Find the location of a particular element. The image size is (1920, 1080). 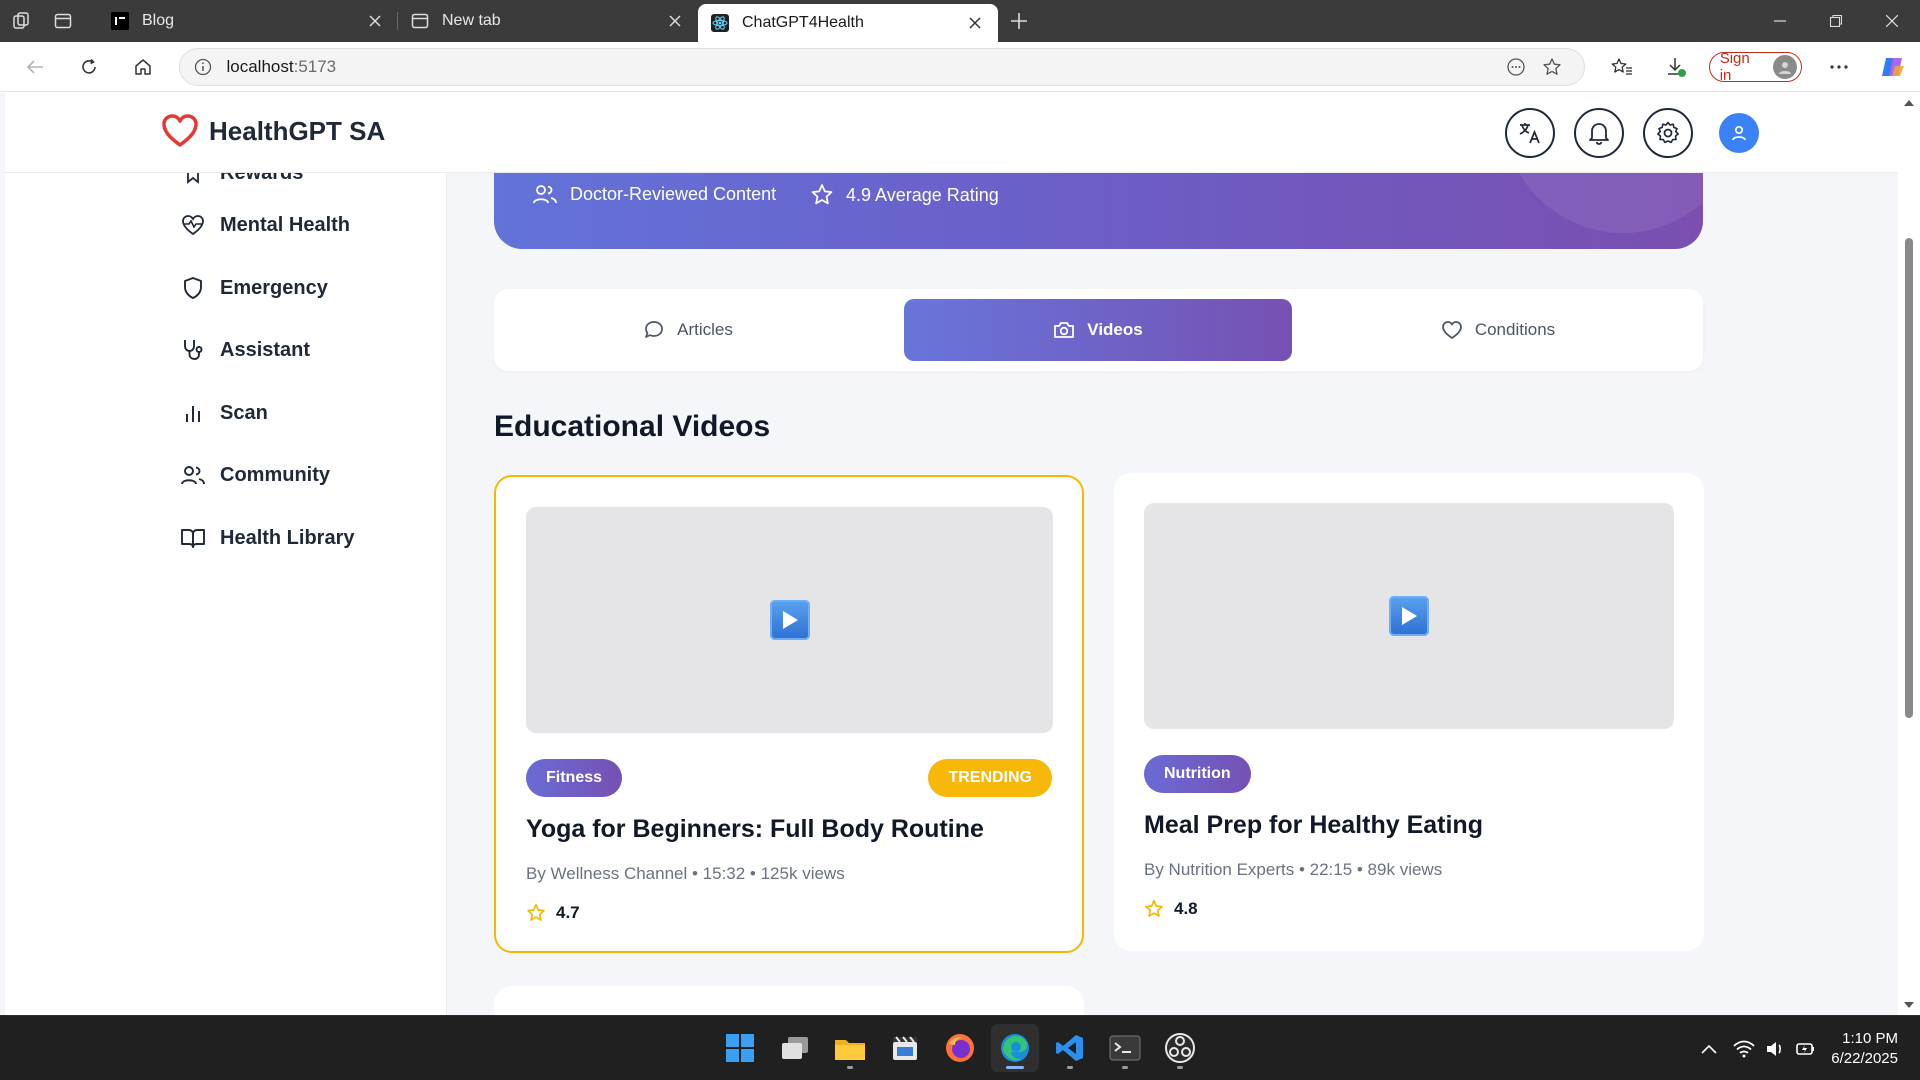

tab-title: ChatGPT4Health is located at coordinates (803, 22).